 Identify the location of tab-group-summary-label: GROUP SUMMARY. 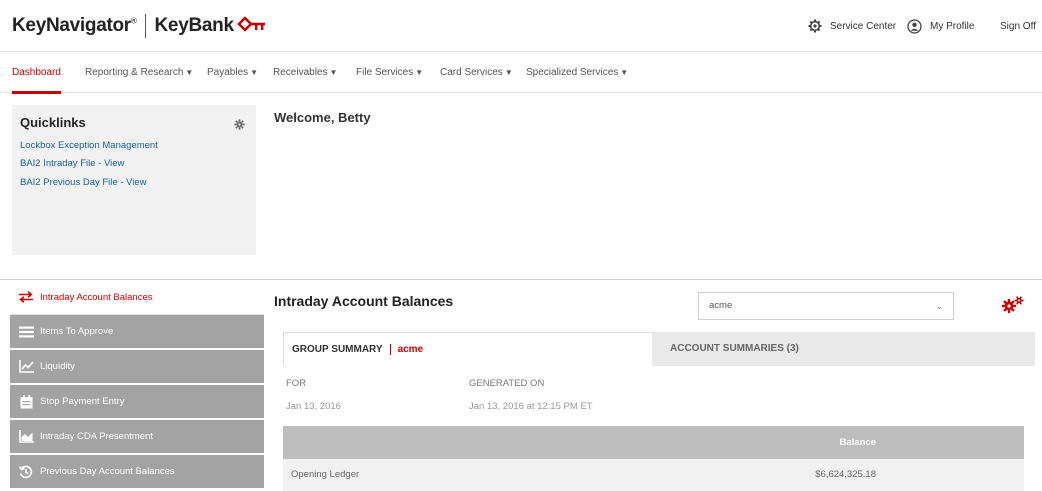
(337, 349).